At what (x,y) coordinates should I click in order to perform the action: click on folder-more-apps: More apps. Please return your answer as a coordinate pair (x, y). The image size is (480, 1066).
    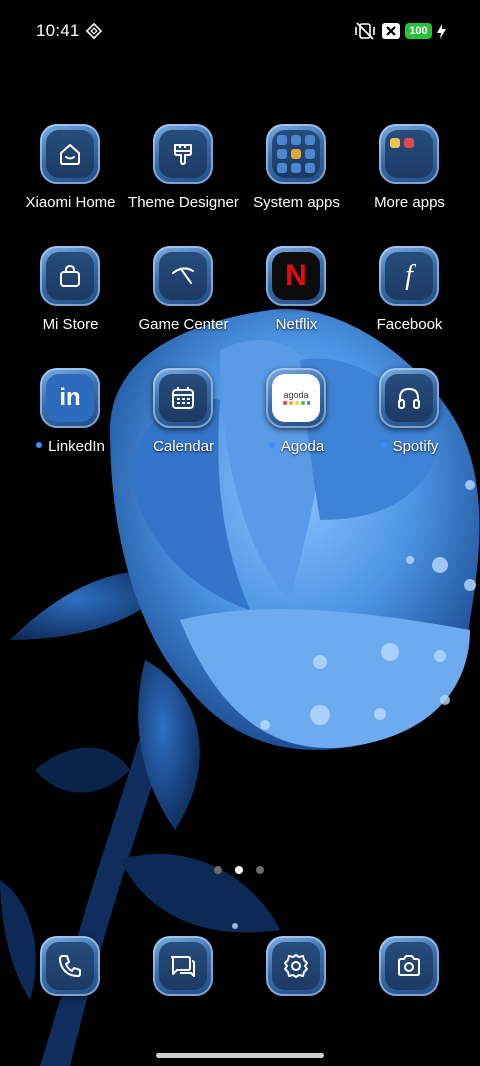
    Looking at the image, I should click on (409, 179).